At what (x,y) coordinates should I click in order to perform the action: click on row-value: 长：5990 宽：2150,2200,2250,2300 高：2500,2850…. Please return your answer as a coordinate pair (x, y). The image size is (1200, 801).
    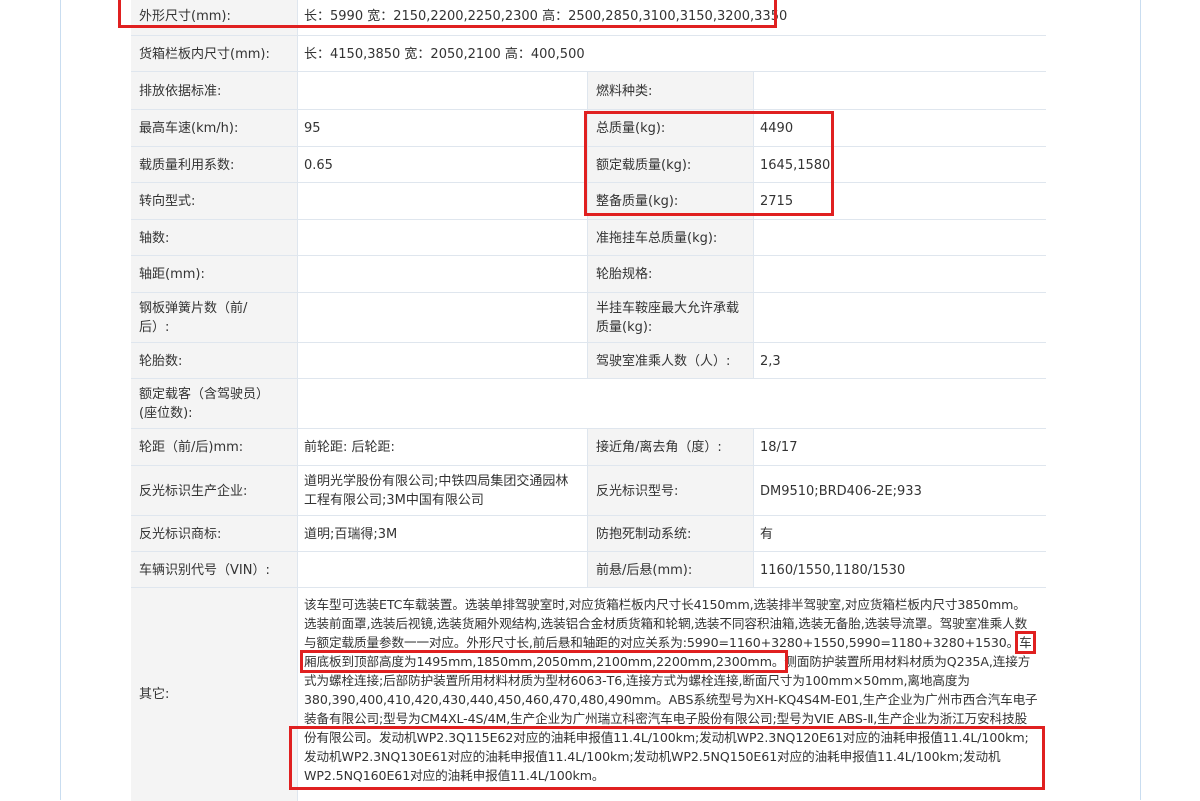
    Looking at the image, I should click on (671, 17).